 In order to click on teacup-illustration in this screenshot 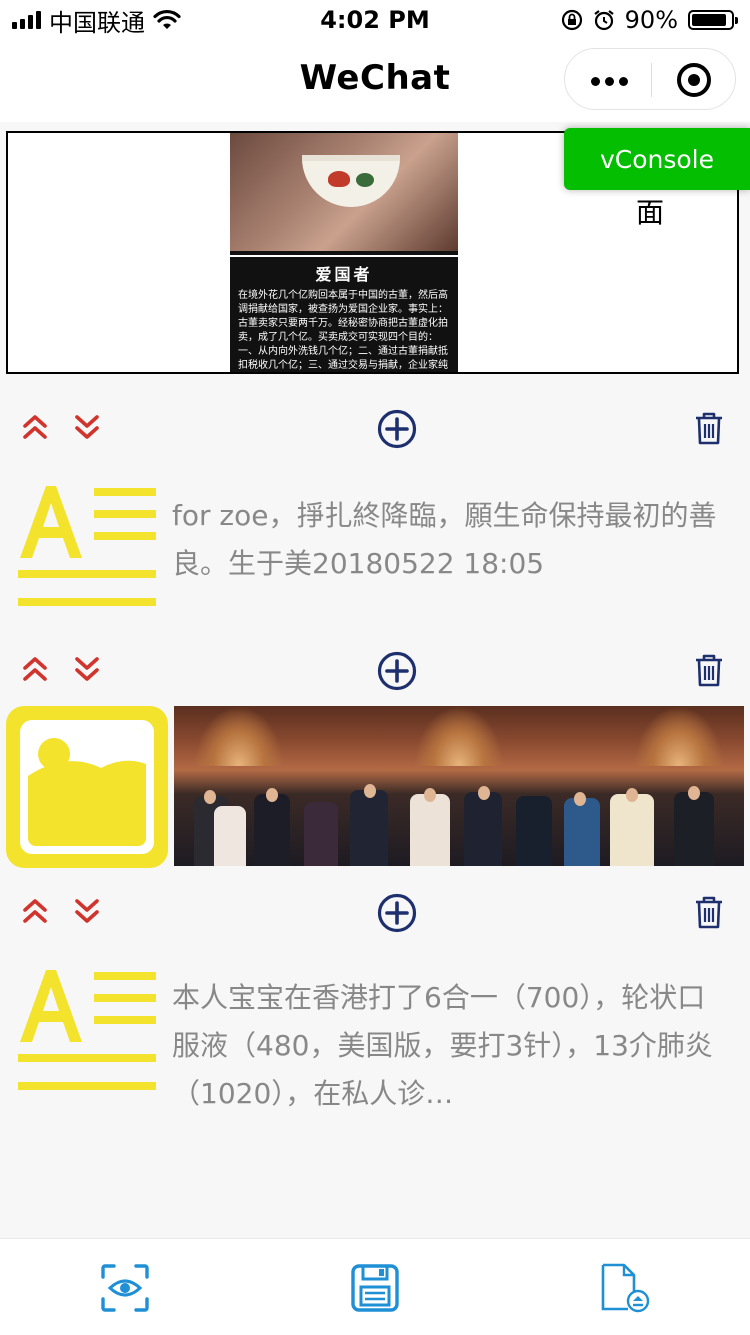, I will do `click(351, 181)`.